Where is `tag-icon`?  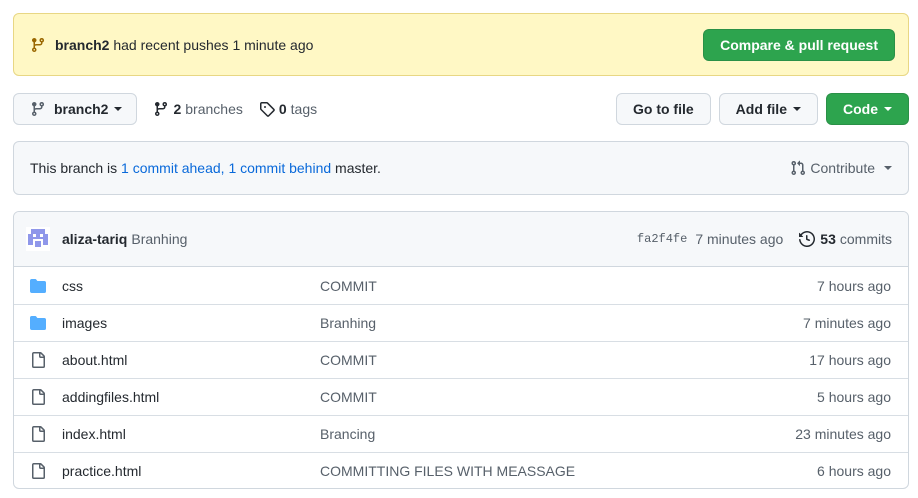
tag-icon is located at coordinates (267, 109).